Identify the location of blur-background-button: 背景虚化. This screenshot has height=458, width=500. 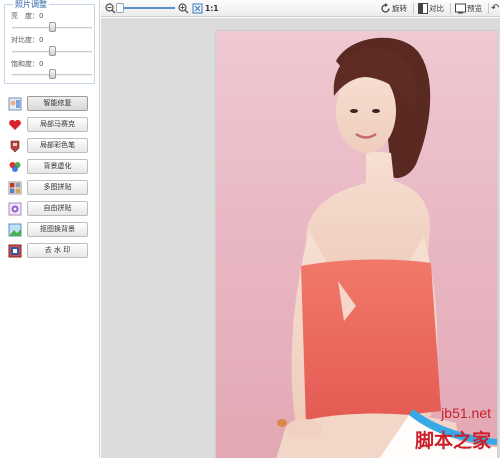
(57, 166).